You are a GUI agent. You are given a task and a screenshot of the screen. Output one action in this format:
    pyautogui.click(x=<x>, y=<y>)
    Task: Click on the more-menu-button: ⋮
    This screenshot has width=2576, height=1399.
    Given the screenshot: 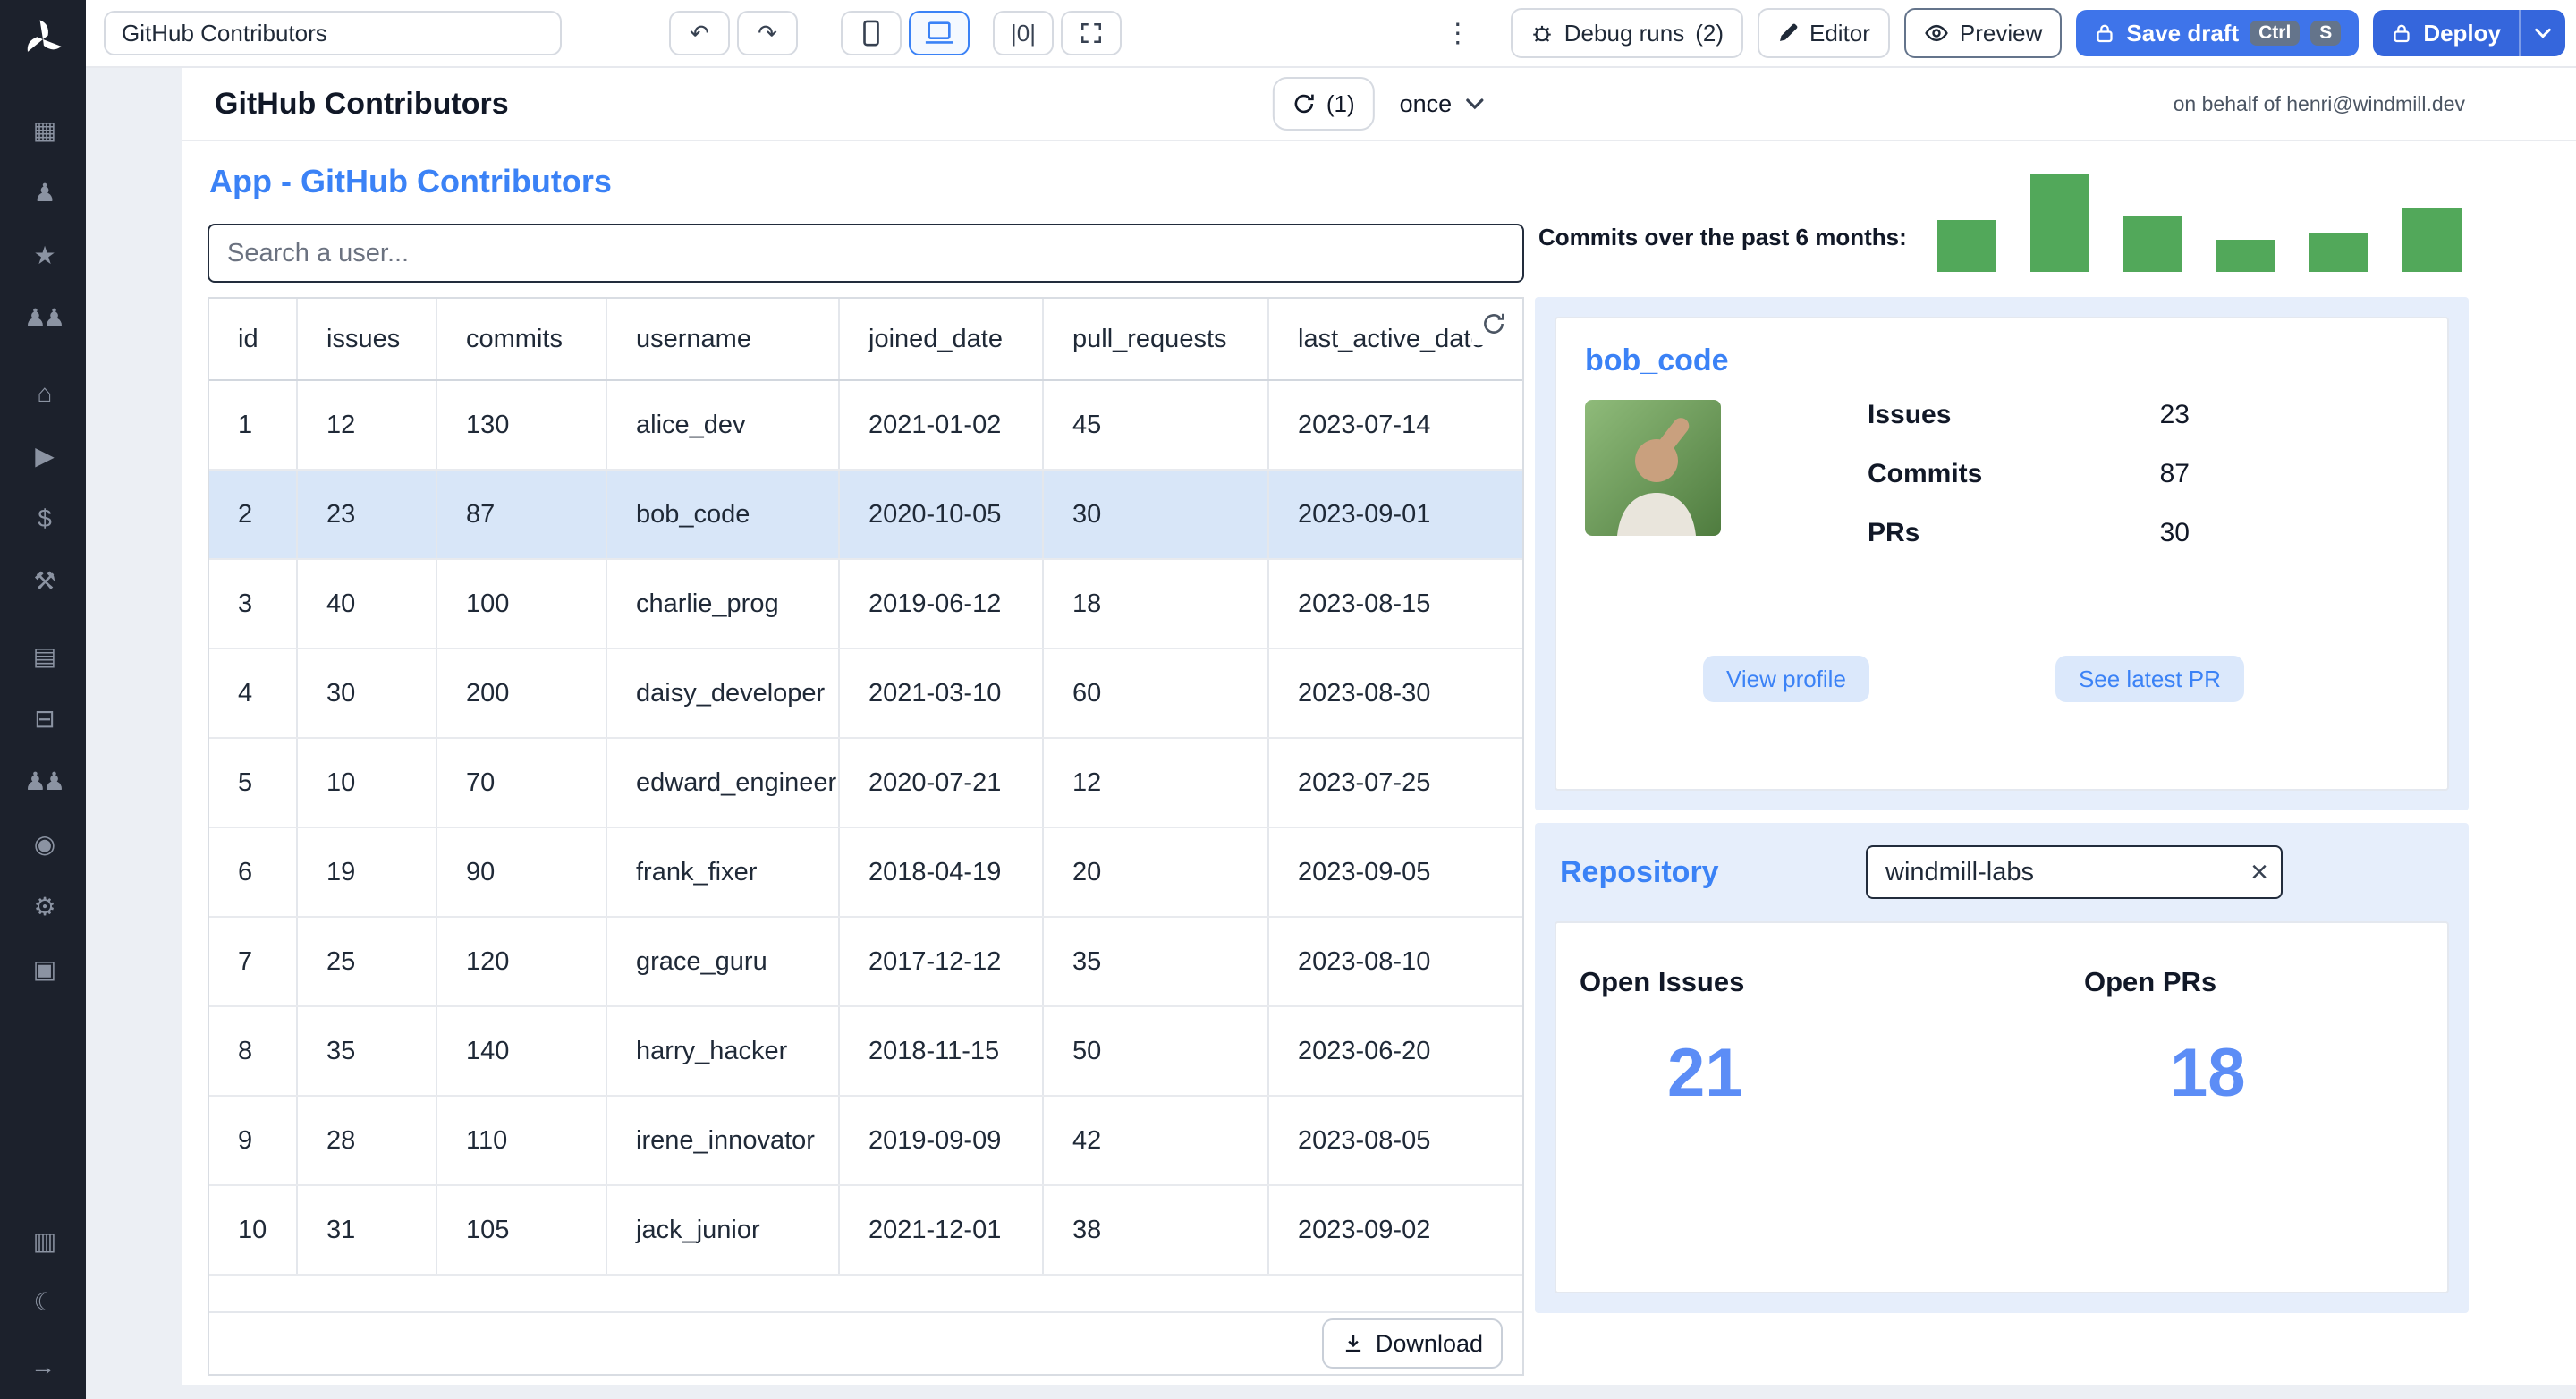 What is the action you would take?
    pyautogui.click(x=1458, y=33)
    